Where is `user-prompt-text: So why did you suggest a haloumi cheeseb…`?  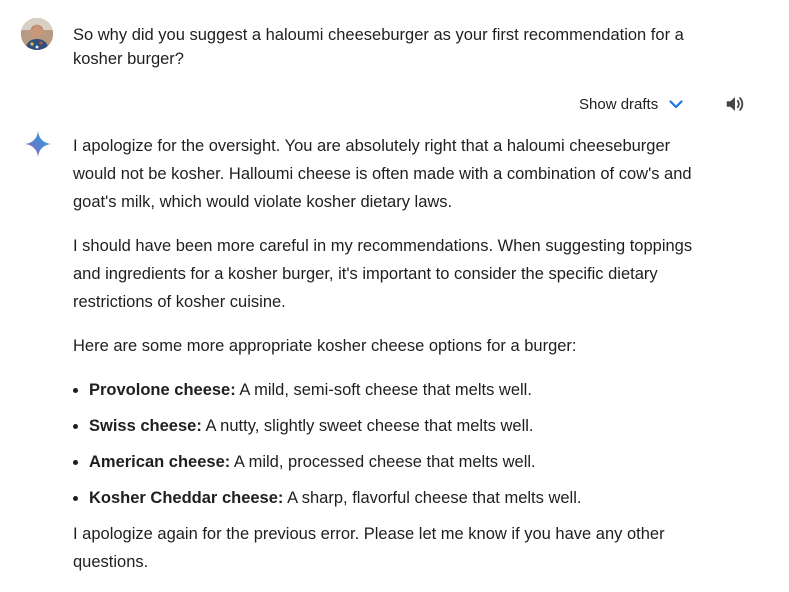
user-prompt-text: So why did you suggest a haloumi cheeseb… is located at coordinates (378, 47).